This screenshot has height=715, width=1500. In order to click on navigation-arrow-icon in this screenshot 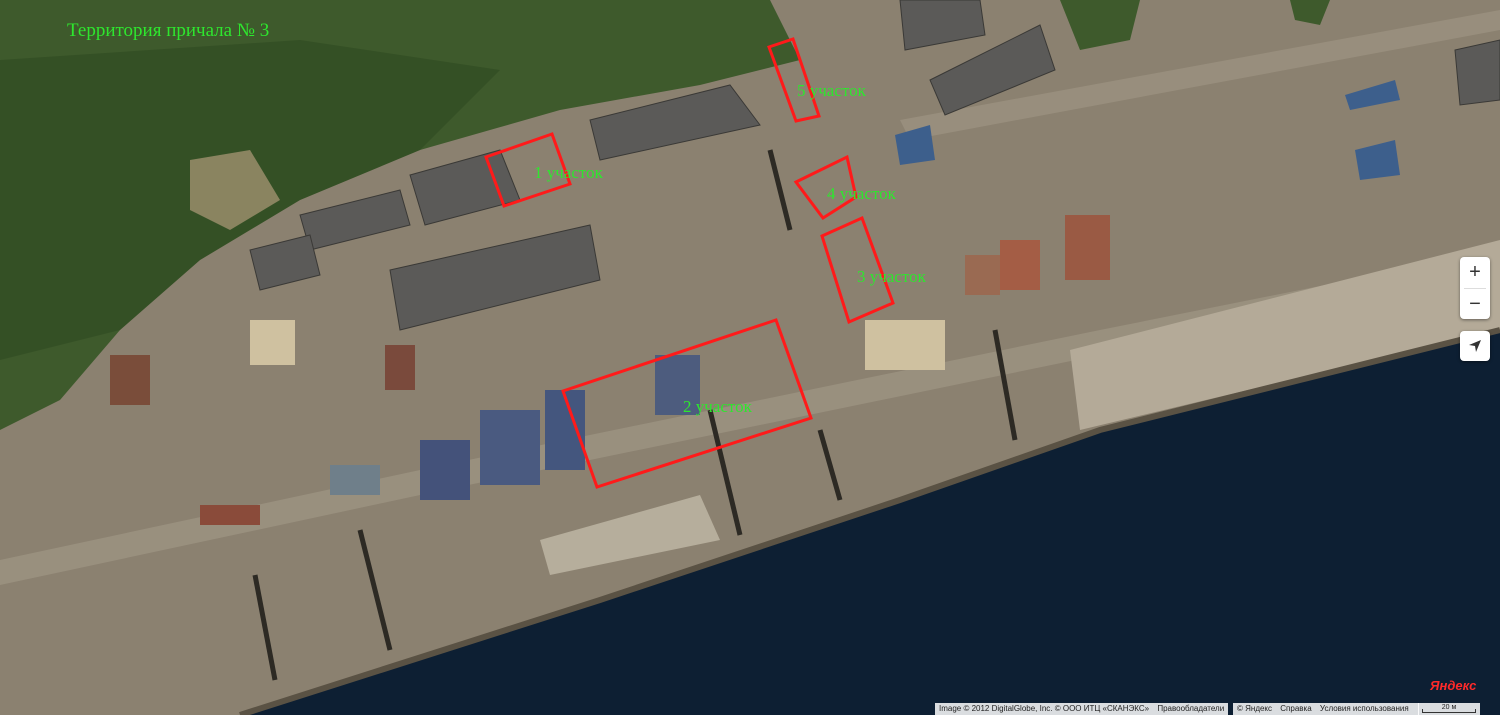, I will do `click(1475, 346)`.